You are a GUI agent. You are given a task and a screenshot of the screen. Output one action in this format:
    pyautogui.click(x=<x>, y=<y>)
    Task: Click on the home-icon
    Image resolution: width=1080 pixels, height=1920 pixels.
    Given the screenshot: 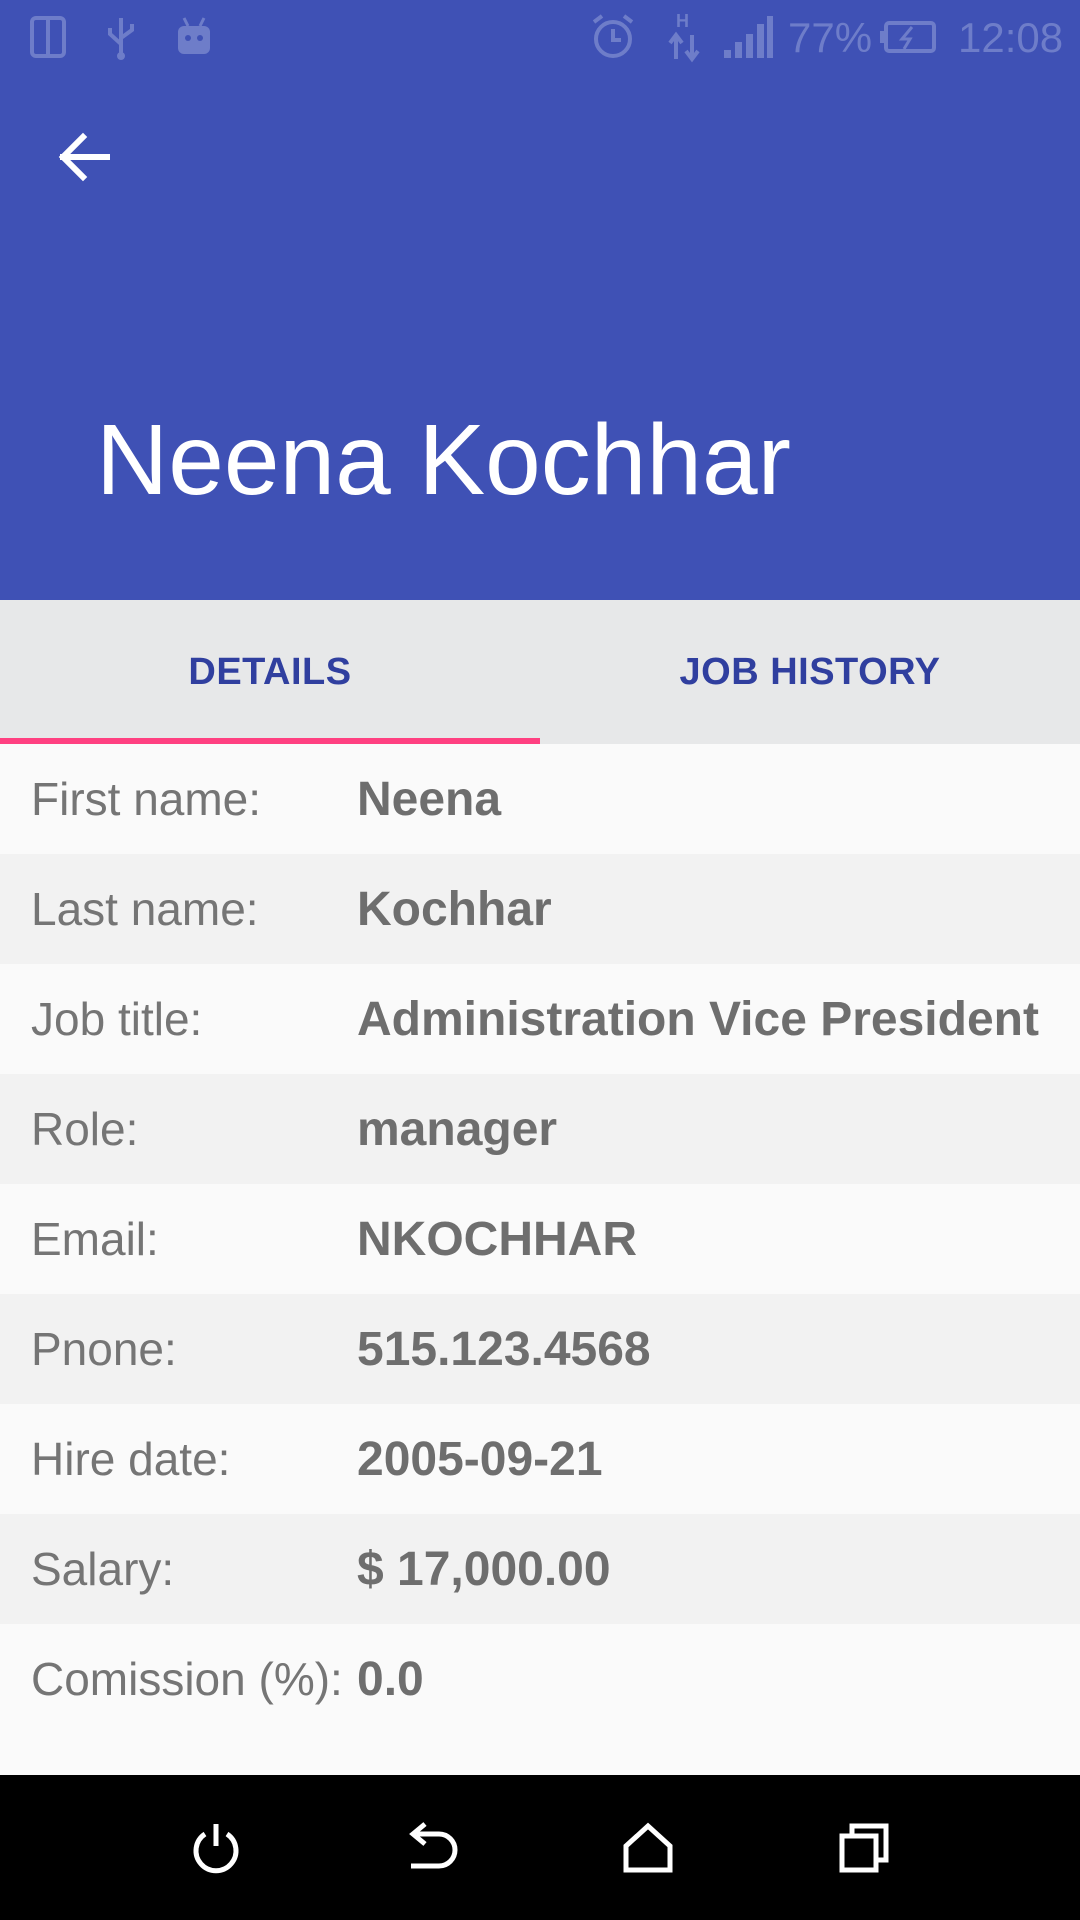 What is the action you would take?
    pyautogui.click(x=648, y=1850)
    